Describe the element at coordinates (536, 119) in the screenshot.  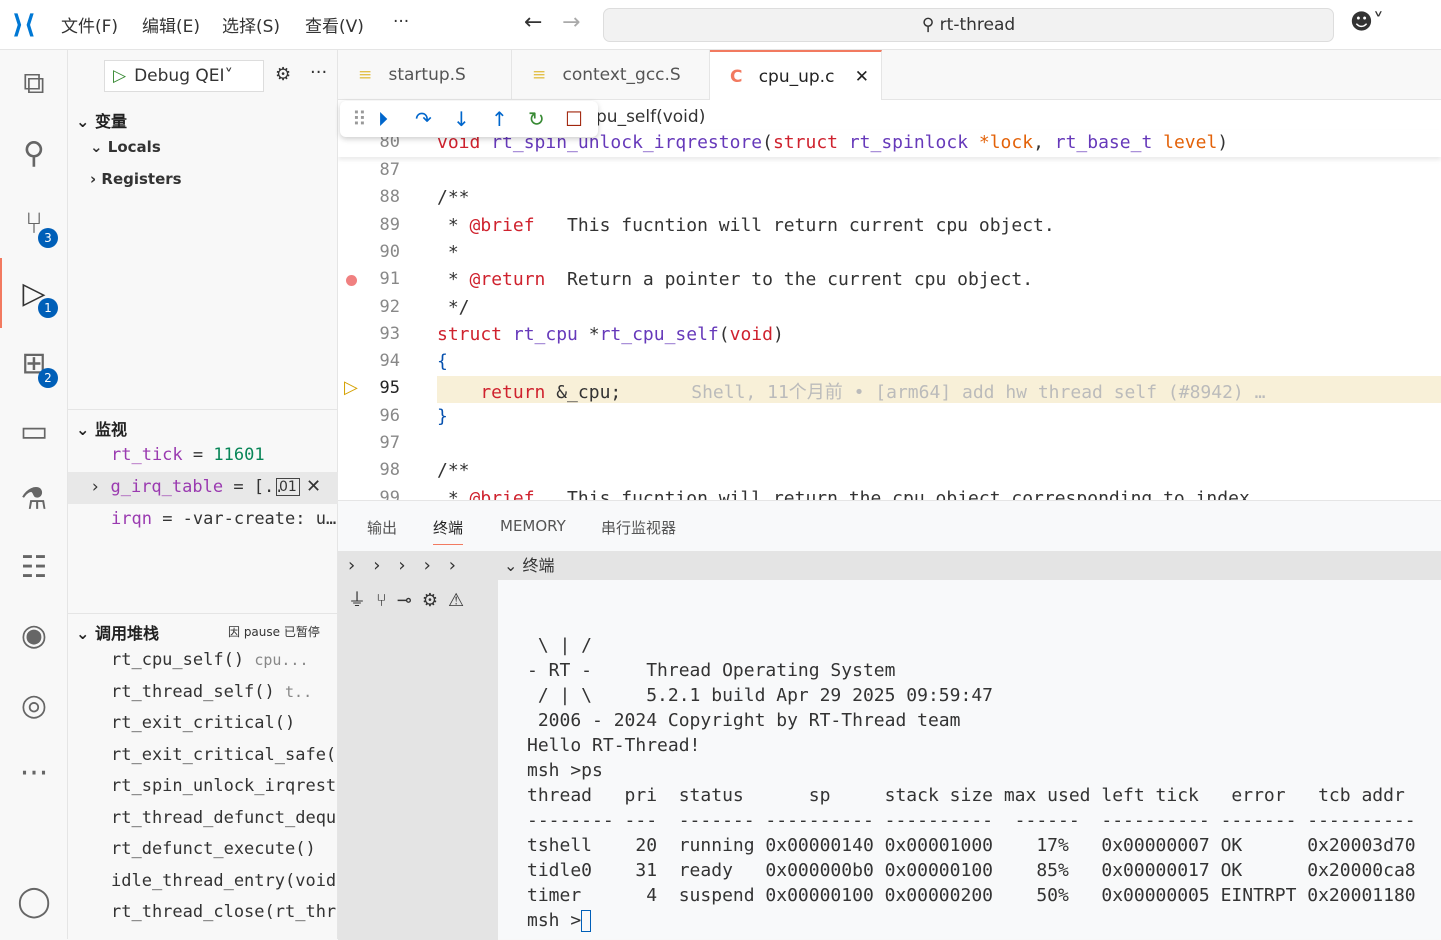
I see `restart-icon: ↻` at that location.